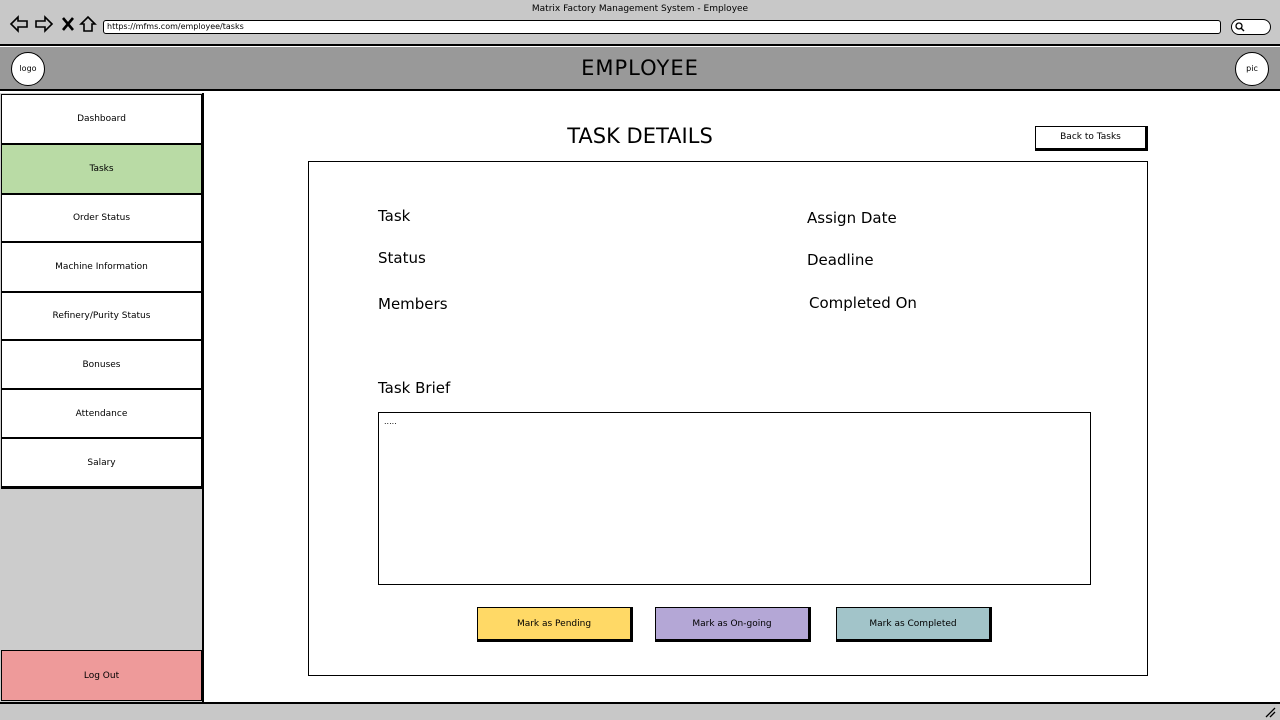 Image resolution: width=1280 pixels, height=720 pixels. Describe the element at coordinates (640, 711) in the screenshot. I see `status-bar` at that location.